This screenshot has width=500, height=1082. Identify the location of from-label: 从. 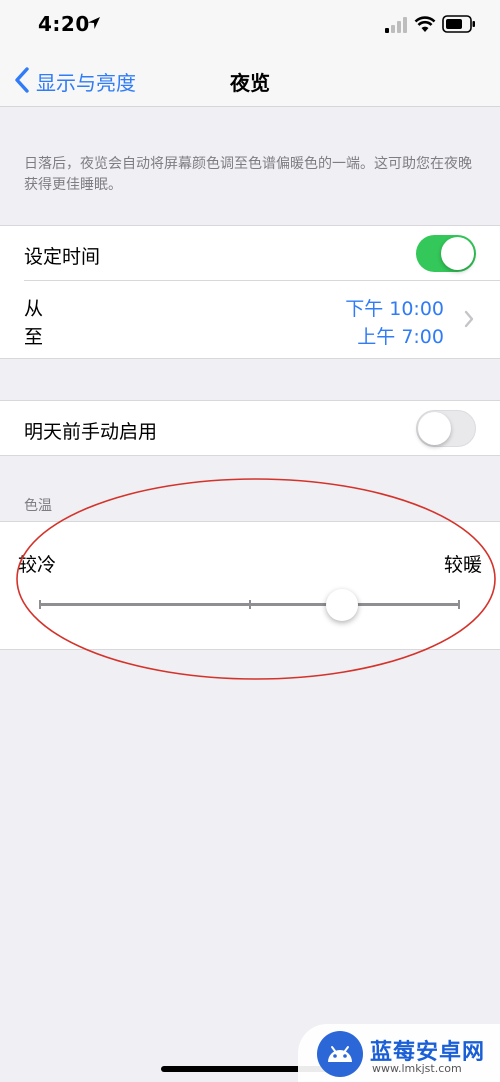
(34, 309).